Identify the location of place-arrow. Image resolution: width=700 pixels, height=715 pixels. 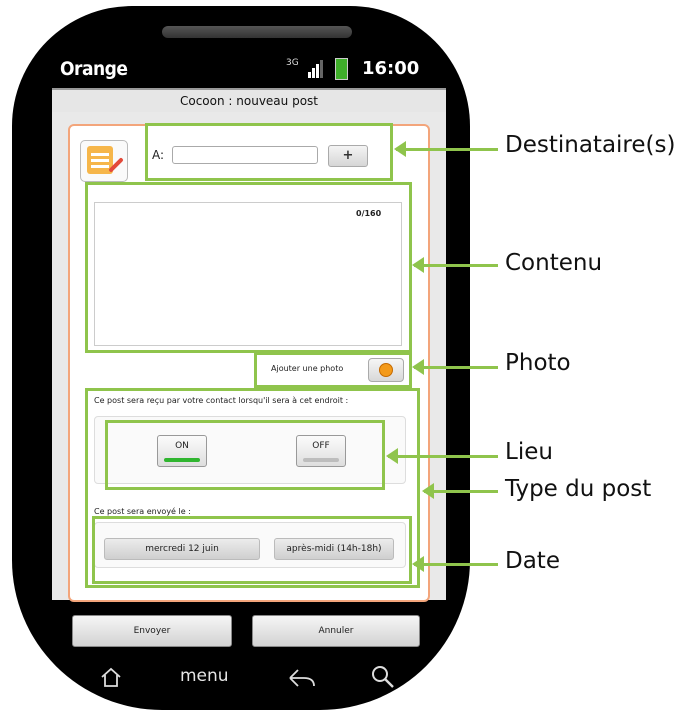
(442, 456).